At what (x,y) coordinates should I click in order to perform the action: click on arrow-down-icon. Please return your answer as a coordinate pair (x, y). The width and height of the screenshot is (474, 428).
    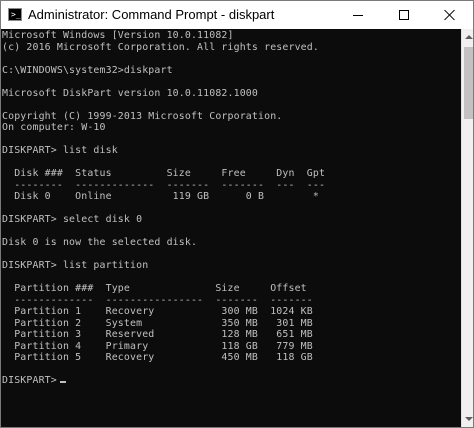
    Looking at the image, I should click on (469, 419).